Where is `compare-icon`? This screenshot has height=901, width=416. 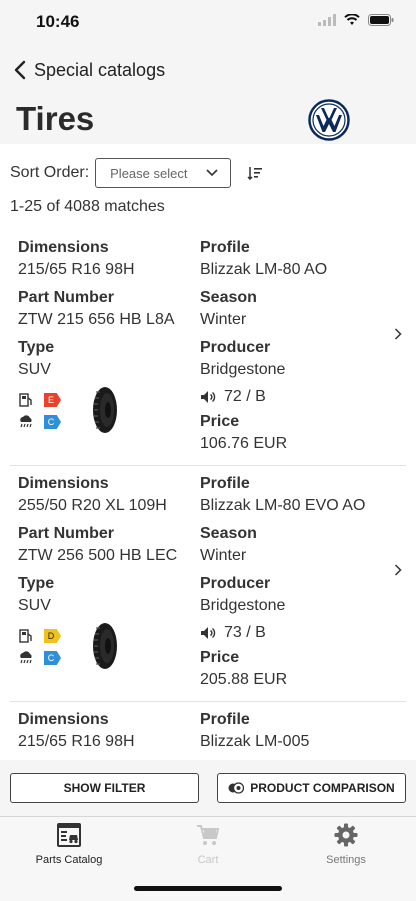 compare-icon is located at coordinates (236, 788).